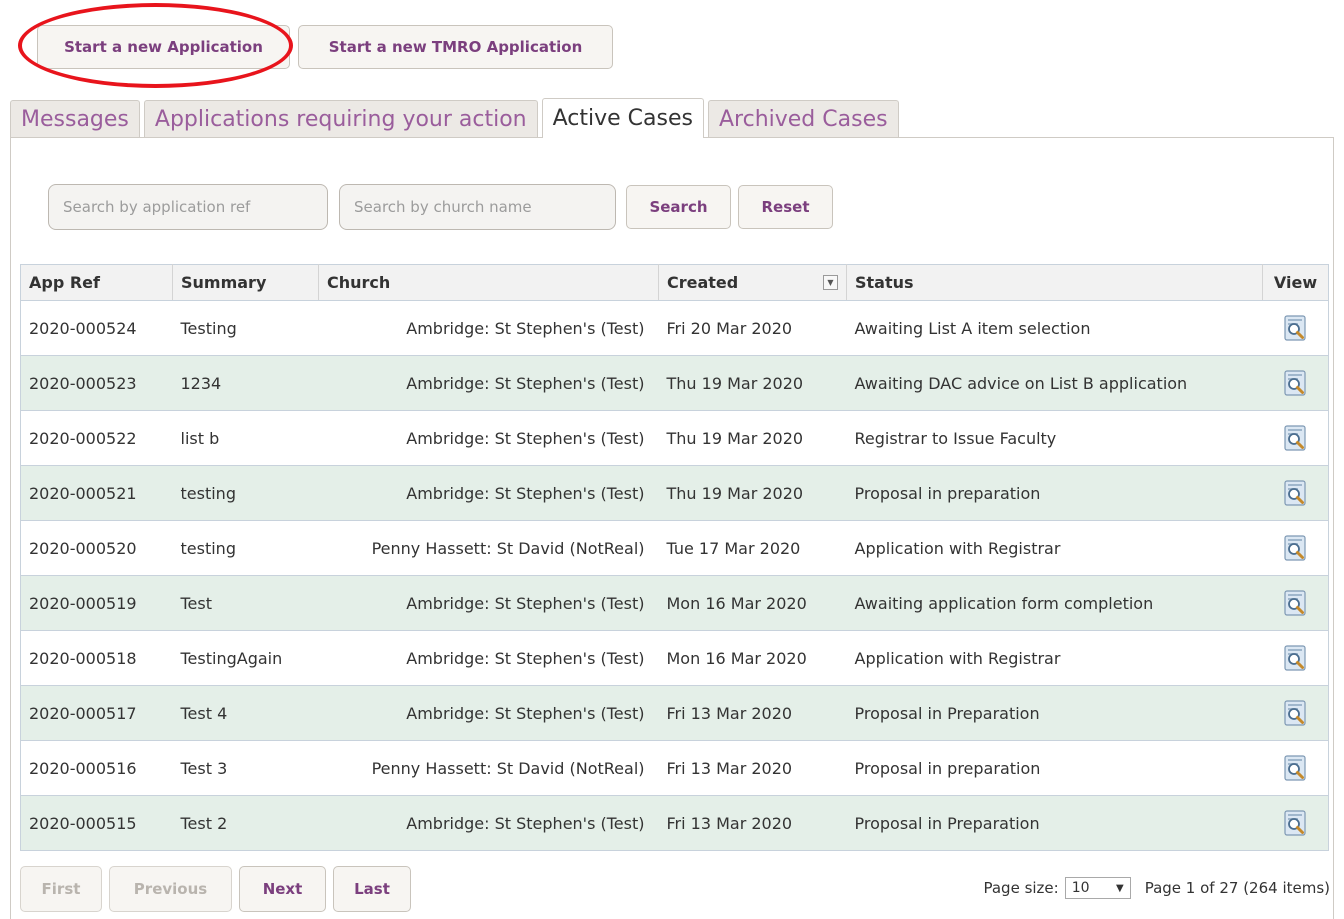 This screenshot has width=1344, height=919. Describe the element at coordinates (170, 889) in the screenshot. I see `pager-previous-button: Previous` at that location.